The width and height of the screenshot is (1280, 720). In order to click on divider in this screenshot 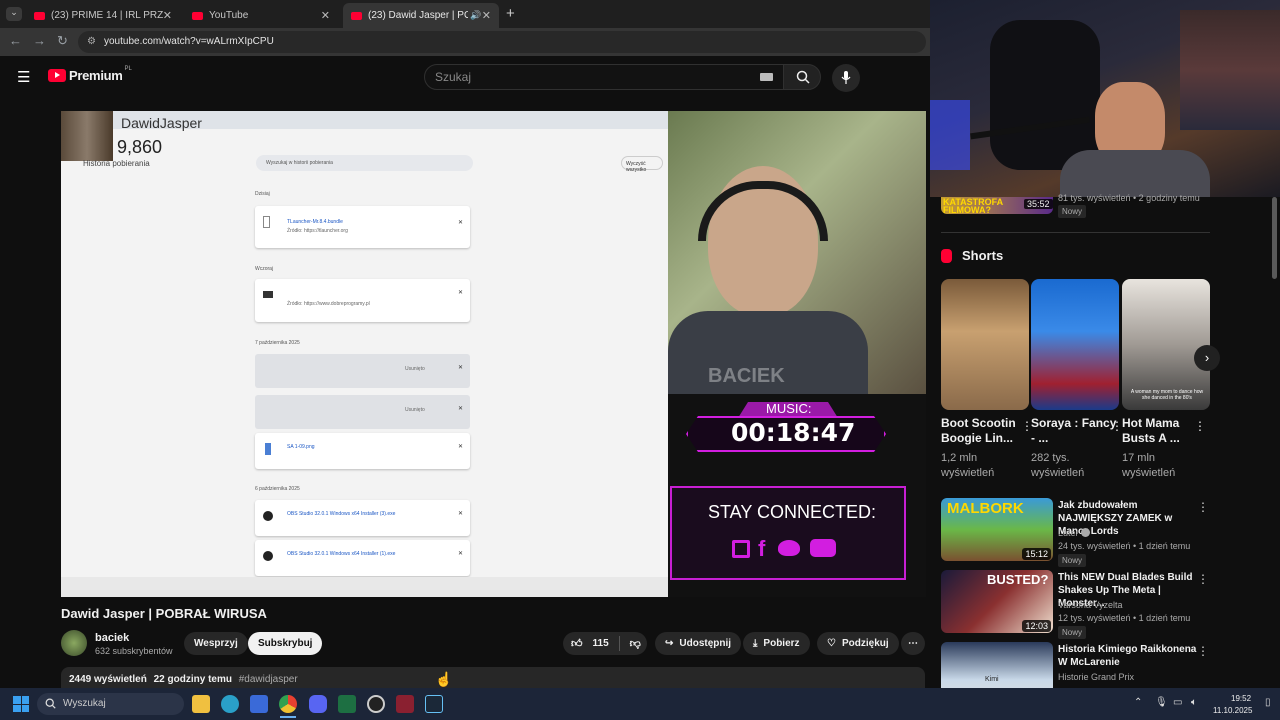, I will do `click(619, 643)`.